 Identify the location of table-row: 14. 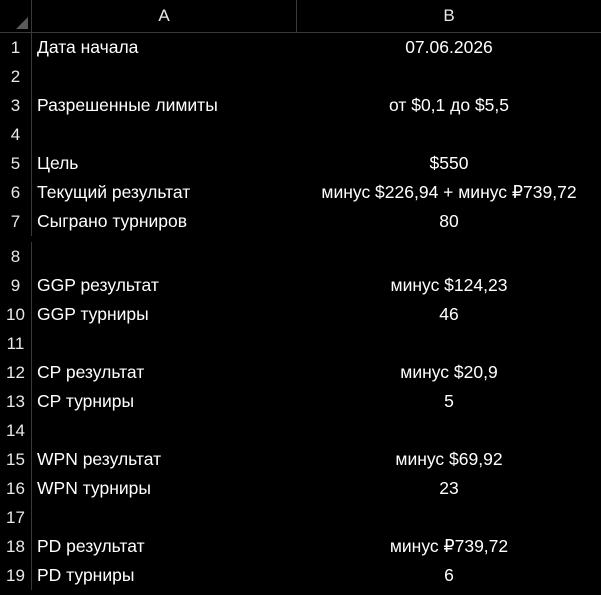
(300, 430).